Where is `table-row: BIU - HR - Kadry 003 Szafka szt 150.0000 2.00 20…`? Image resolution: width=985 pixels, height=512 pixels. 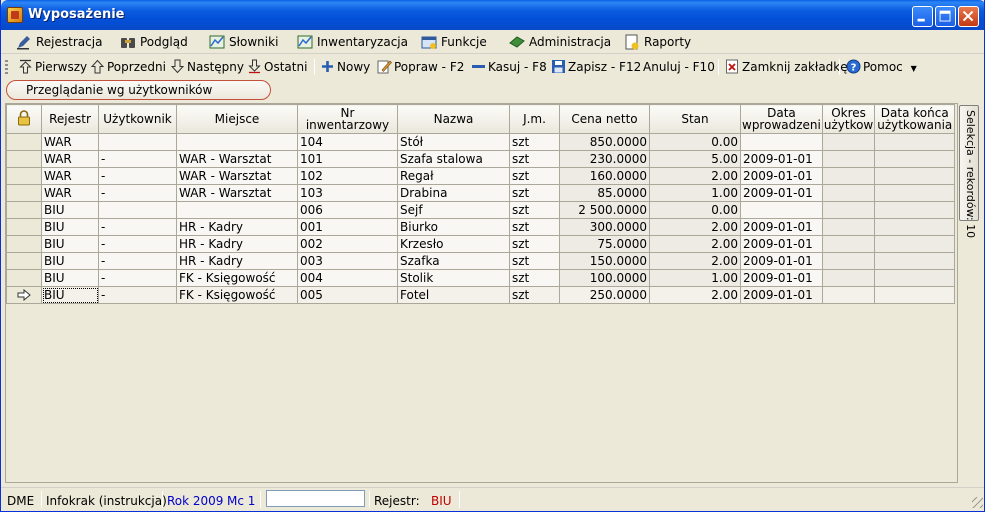
table-row: BIU - HR - Kadry 003 Szafka szt 150.0000 2.00 20… is located at coordinates (481, 261).